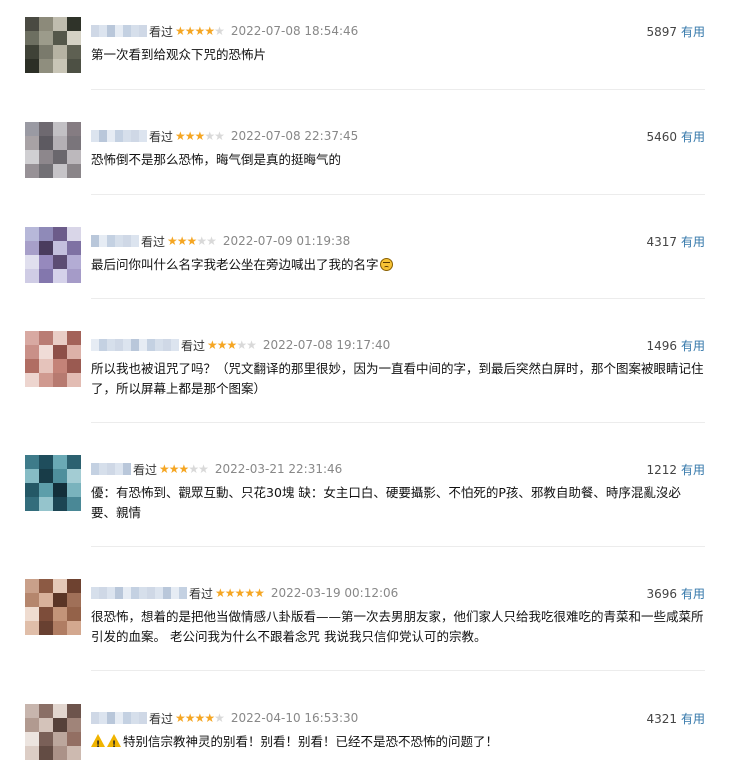 The width and height of the screenshot is (751, 767). Describe the element at coordinates (661, 32) in the screenshot. I see `vote-count: 5897` at that location.